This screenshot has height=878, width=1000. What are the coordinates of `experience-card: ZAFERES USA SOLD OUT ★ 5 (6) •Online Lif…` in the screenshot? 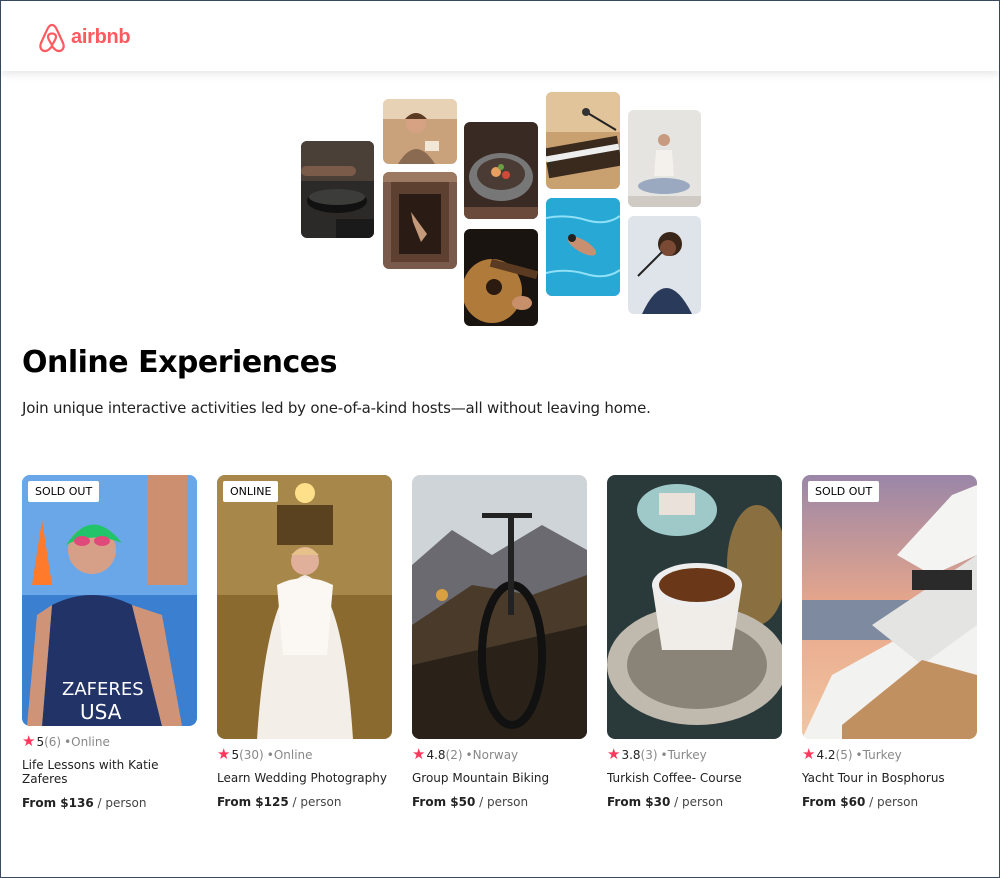 It's located at (109, 642).